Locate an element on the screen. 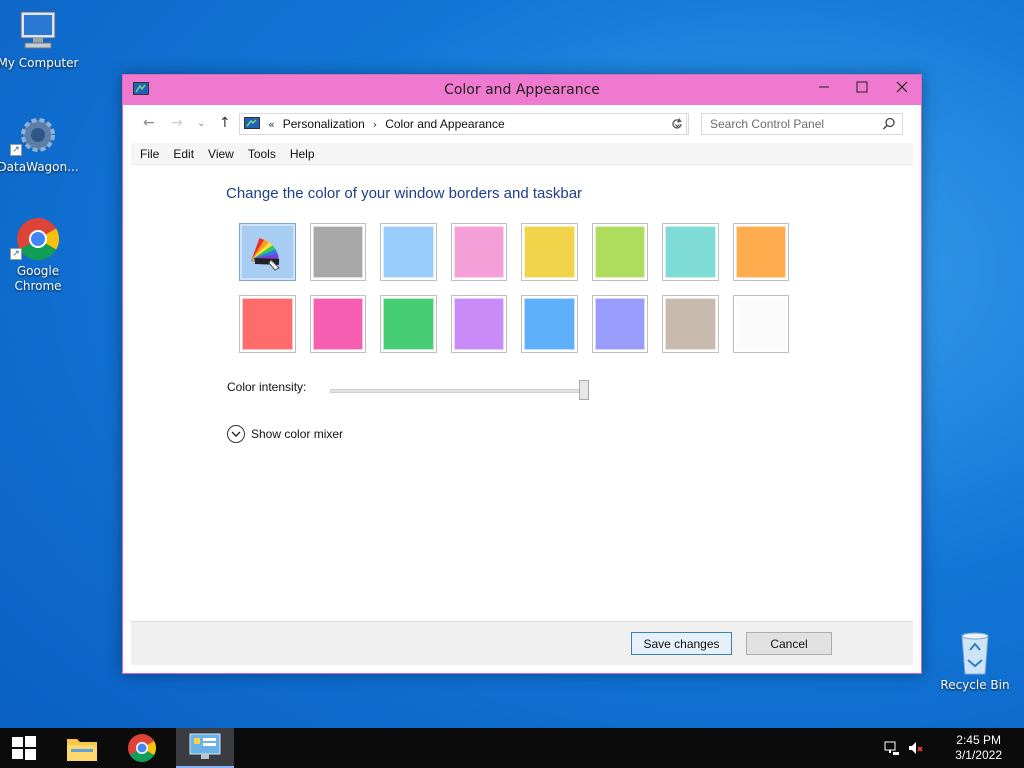 This screenshot has height=768, width=1024. expand-chevron-icon is located at coordinates (236, 434).